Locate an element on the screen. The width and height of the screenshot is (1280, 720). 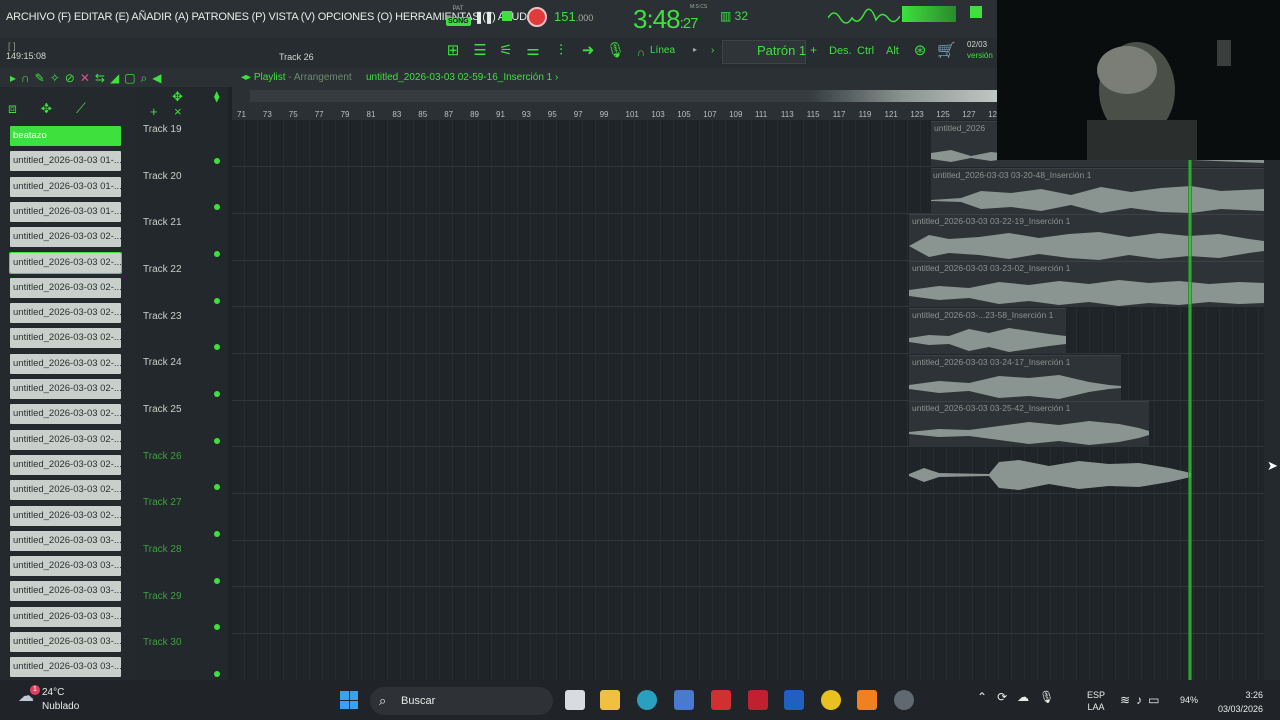
fl-studio-icon is located at coordinates (867, 700).